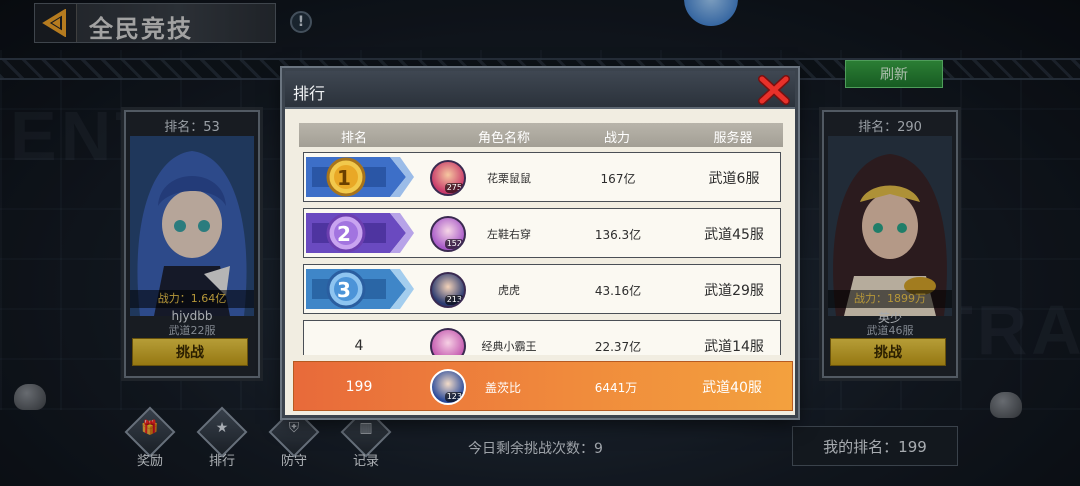 The height and width of the screenshot is (486, 1080). I want to click on table-row: 1 275 花栗鼠鼠 167亿 武道6服, so click(542, 177).